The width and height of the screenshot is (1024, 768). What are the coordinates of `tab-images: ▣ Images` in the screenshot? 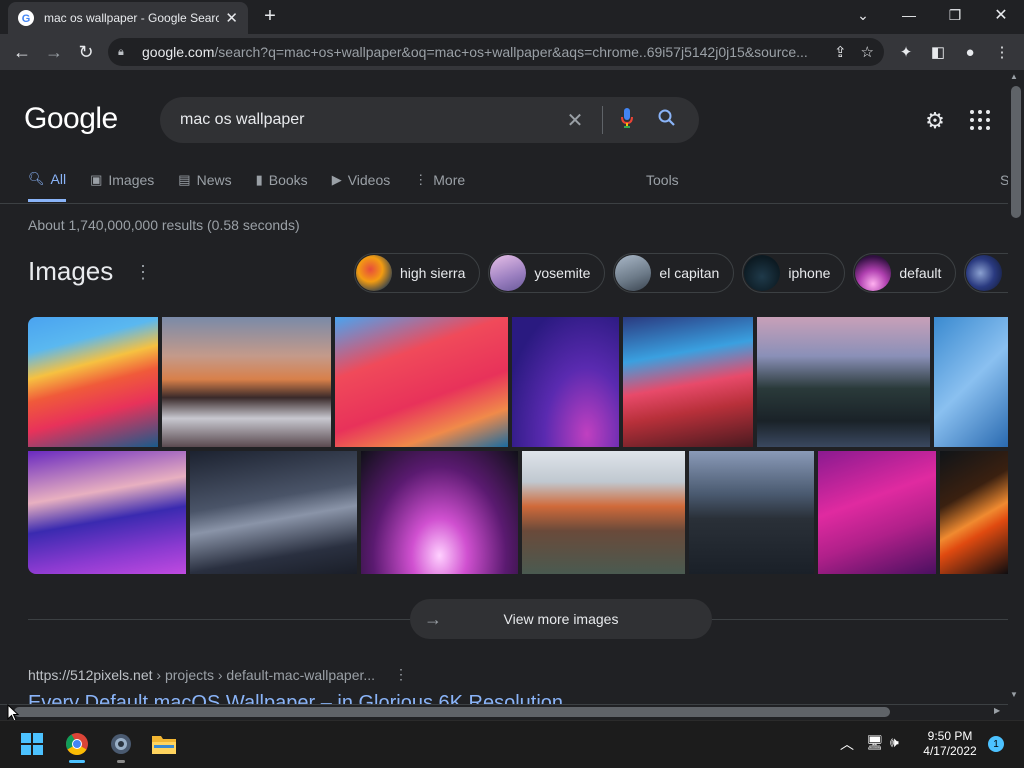 It's located at (122, 180).